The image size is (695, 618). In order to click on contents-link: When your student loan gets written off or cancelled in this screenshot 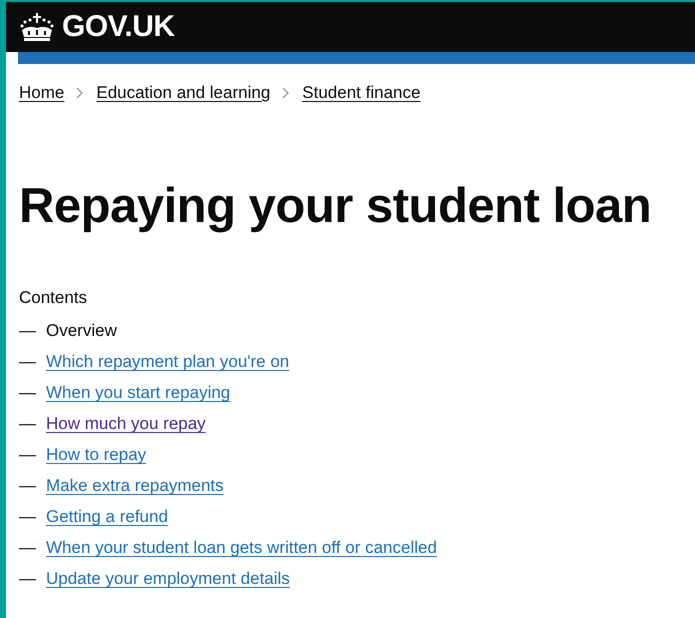, I will do `click(241, 548)`.